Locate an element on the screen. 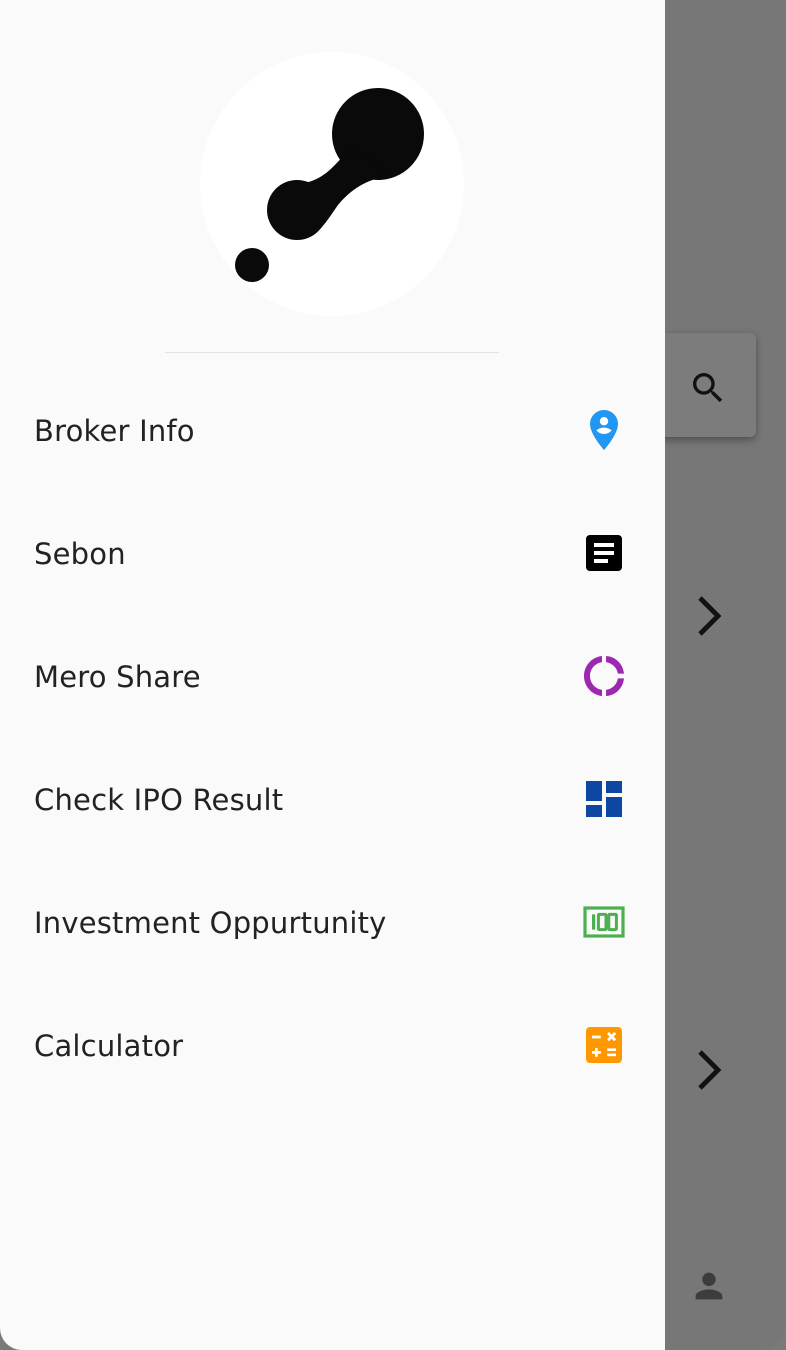 The height and width of the screenshot is (1350, 786). location-person-icon is located at coordinates (604, 430).